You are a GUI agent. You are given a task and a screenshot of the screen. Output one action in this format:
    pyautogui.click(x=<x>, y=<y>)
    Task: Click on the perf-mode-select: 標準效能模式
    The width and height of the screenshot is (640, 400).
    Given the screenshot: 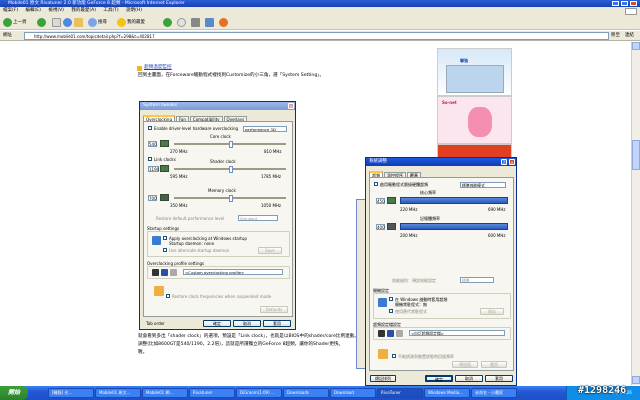 What is the action you would take?
    pyautogui.click(x=483, y=185)
    